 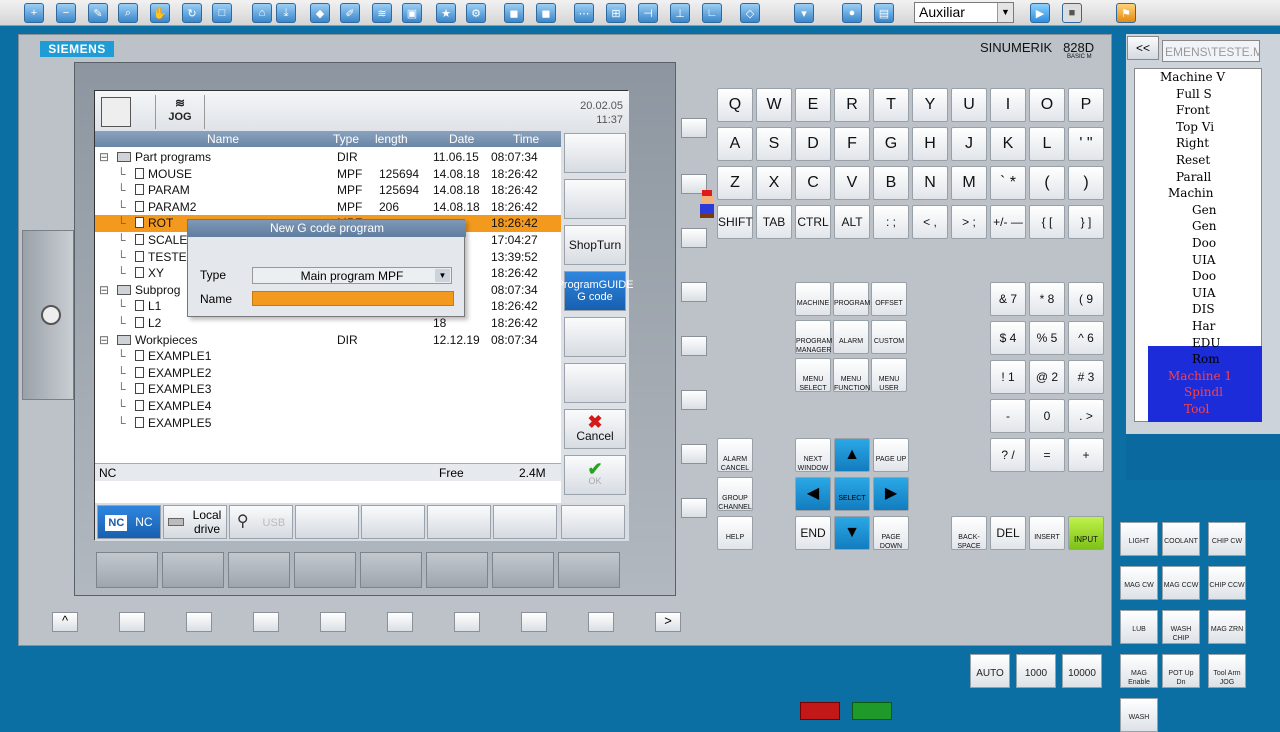 I want to click on softkey-b5, so click(x=393, y=522).